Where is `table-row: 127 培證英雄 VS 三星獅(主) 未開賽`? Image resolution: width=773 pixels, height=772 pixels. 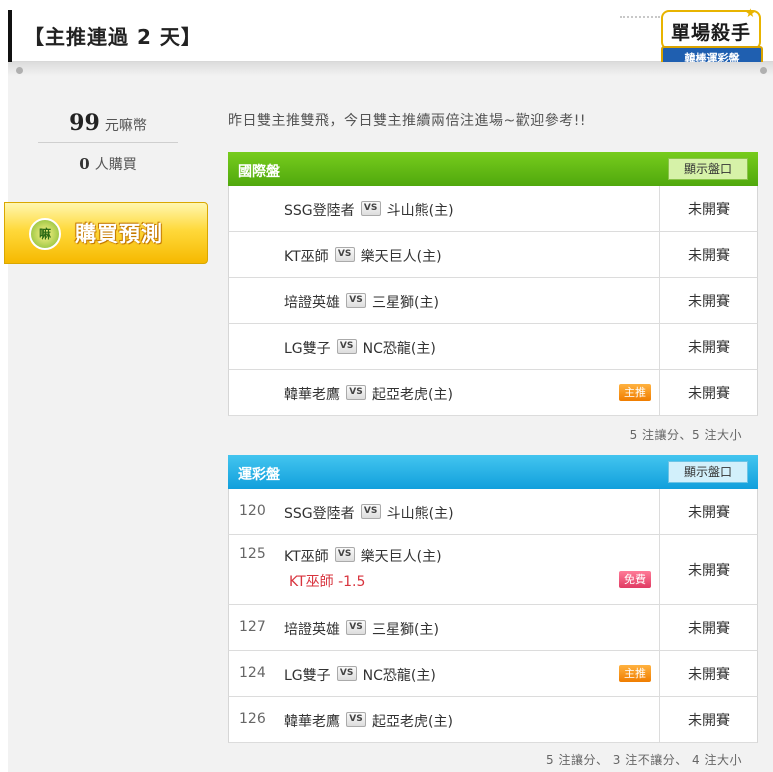
table-row: 127 培證英雄 VS 三星獅(主) 未開賽 is located at coordinates (493, 628).